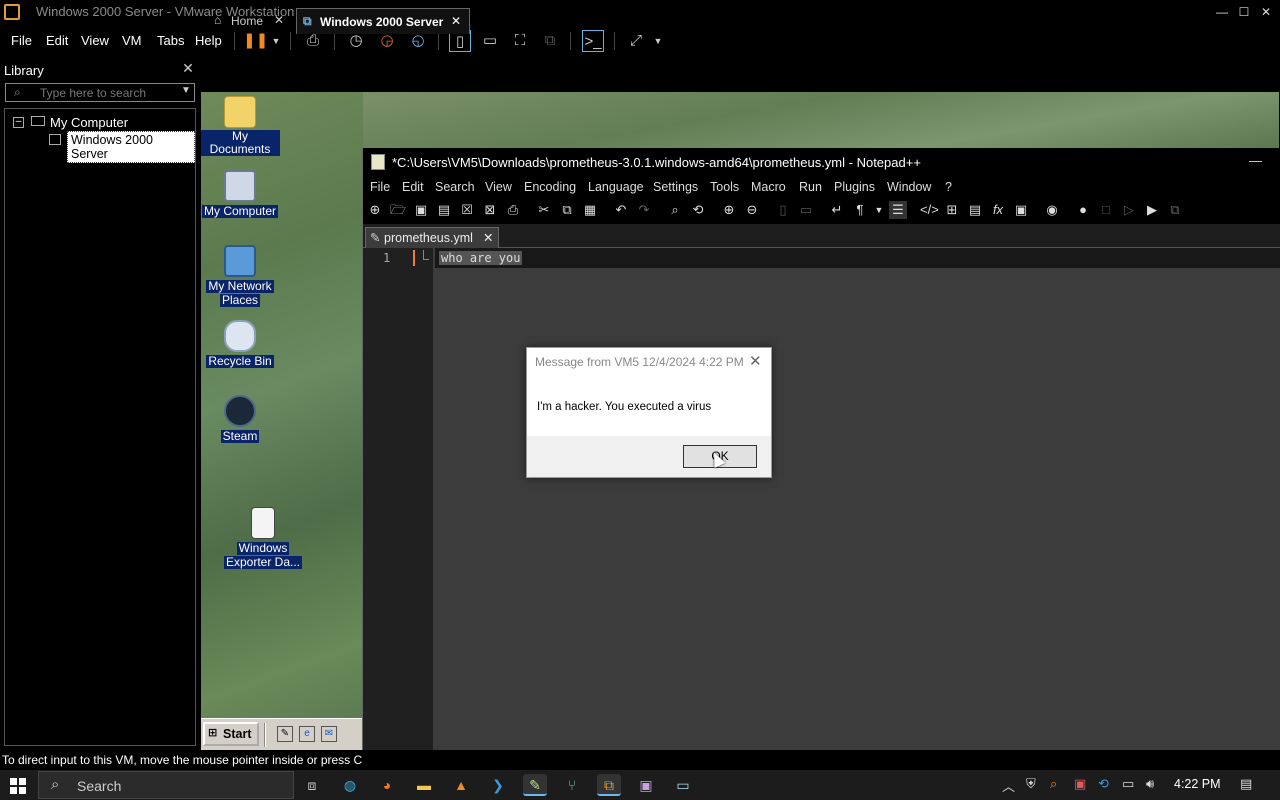 The width and height of the screenshot is (1280, 800). What do you see at coordinates (89, 122) in the screenshot?
I see `tree-item-my-computer: My Computer` at bounding box center [89, 122].